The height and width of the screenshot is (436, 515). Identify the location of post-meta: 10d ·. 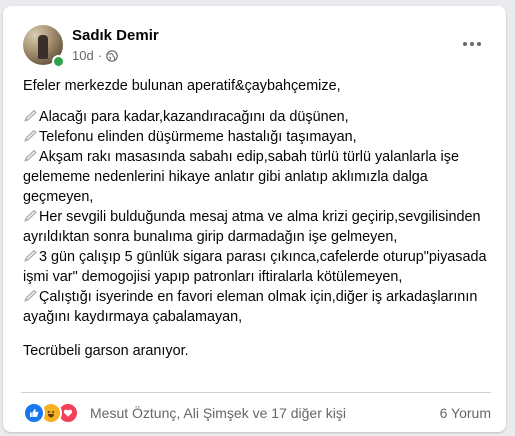
(95, 55).